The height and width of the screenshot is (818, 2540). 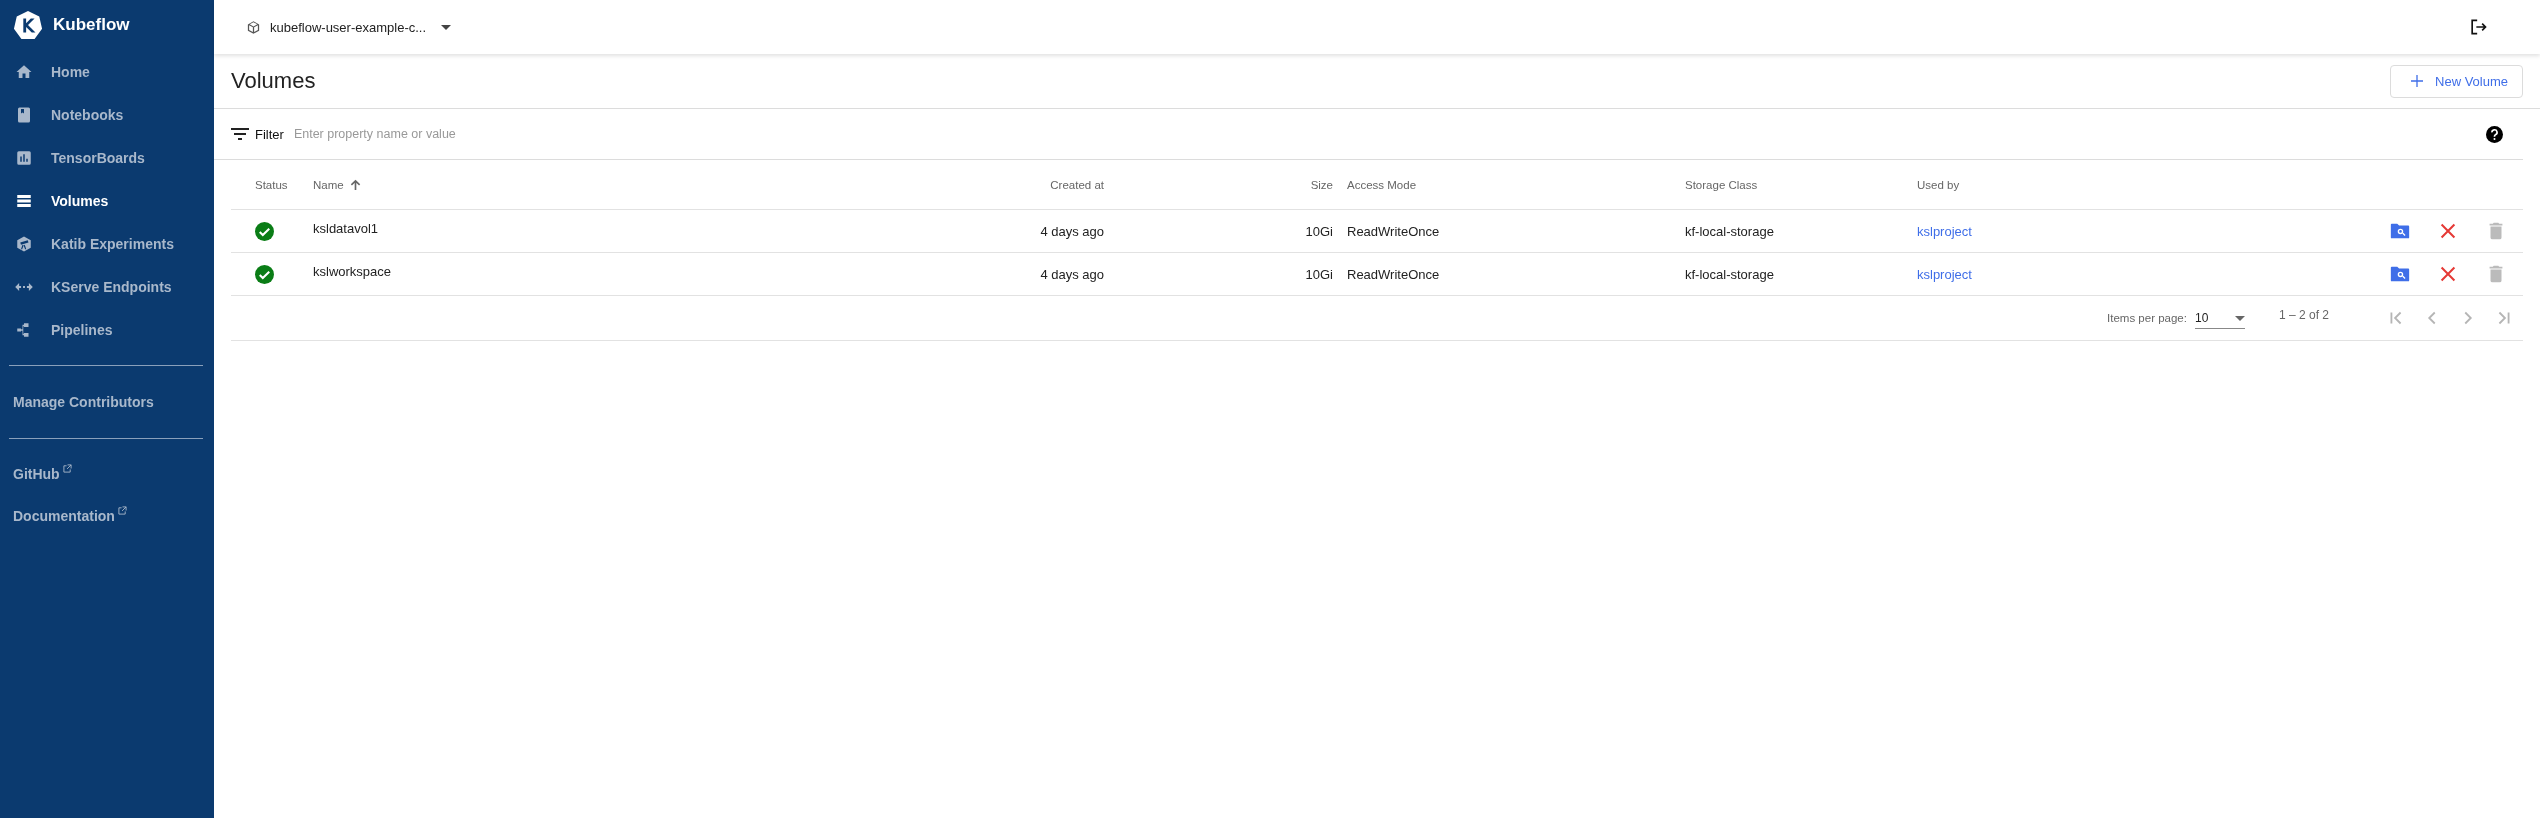 I want to click on sidebar-item: Pipelines, so click(x=107, y=329).